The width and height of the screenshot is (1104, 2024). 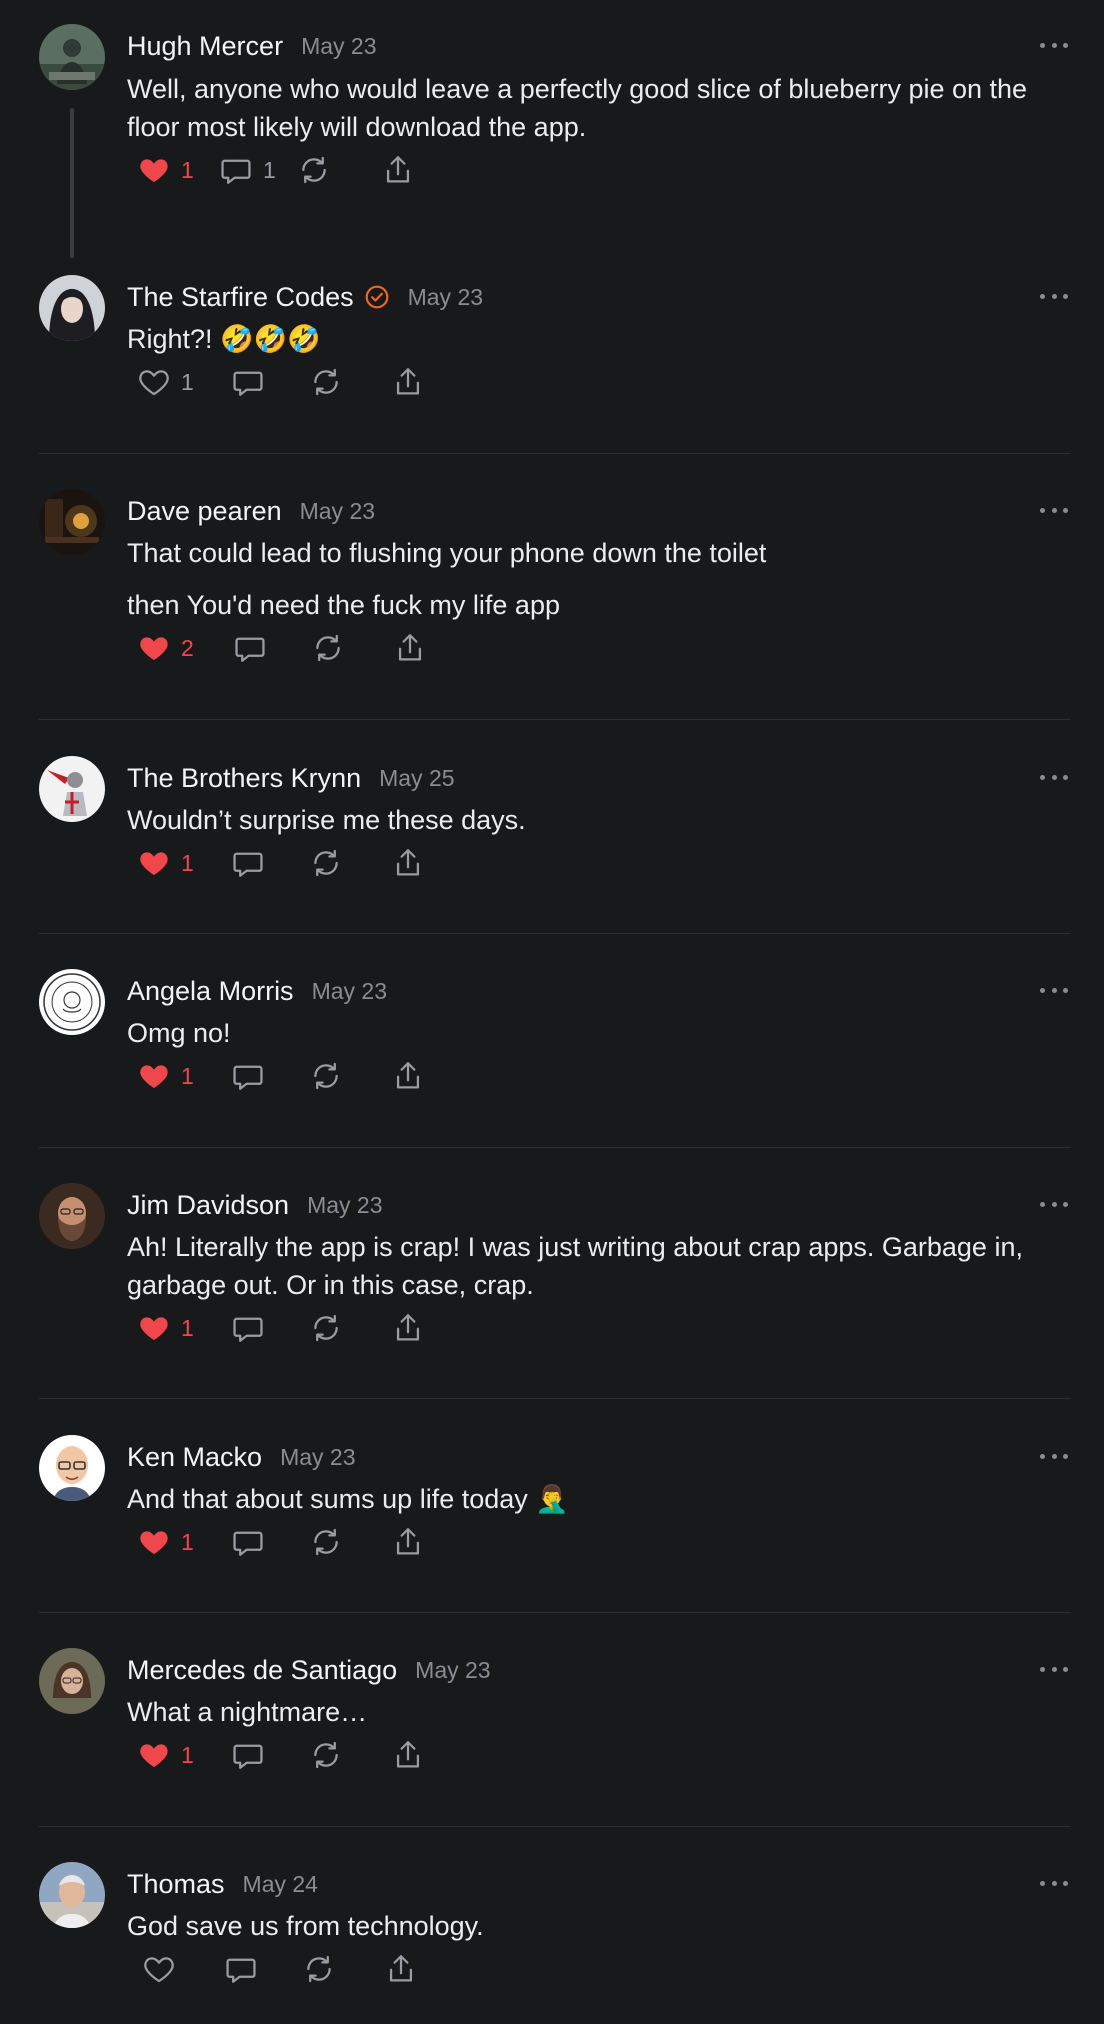 I want to click on author-name: Mercedes de Santiago, so click(x=262, y=1670).